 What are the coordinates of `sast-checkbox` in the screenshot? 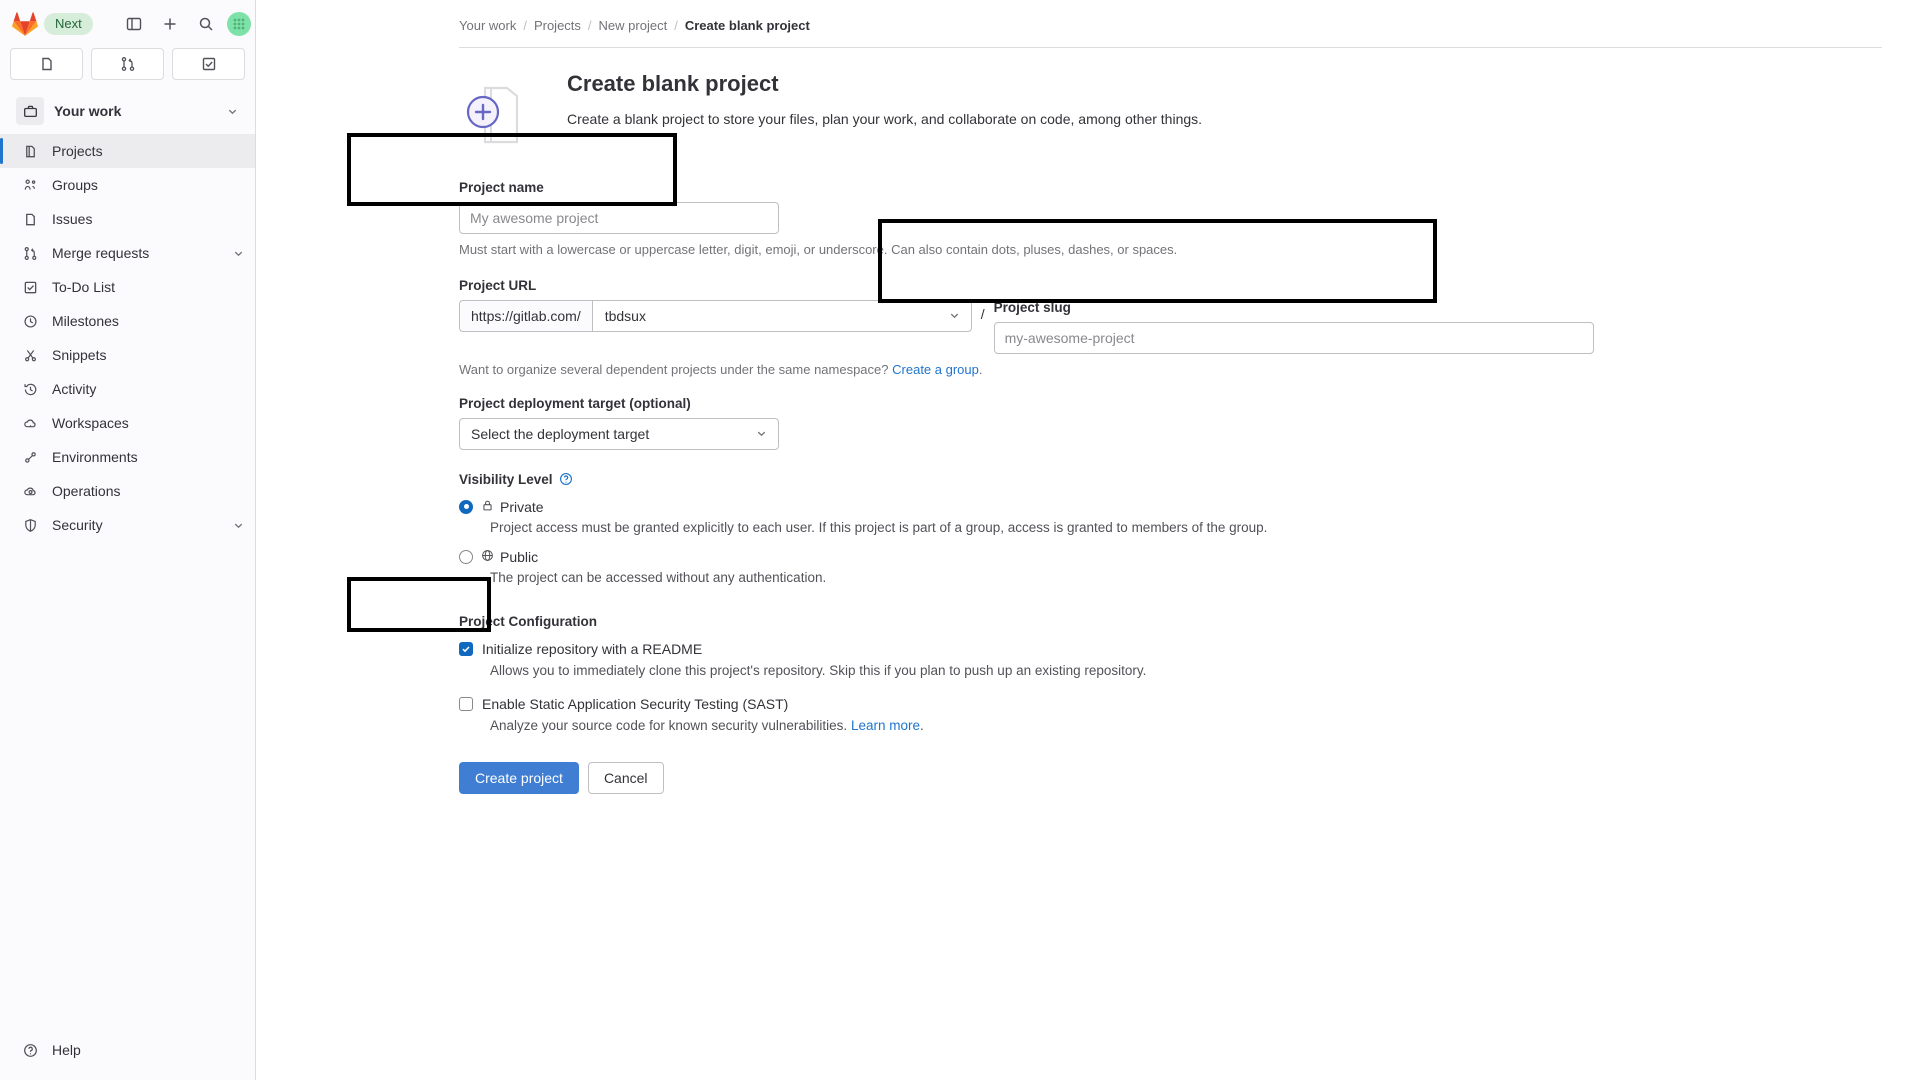 It's located at (466, 704).